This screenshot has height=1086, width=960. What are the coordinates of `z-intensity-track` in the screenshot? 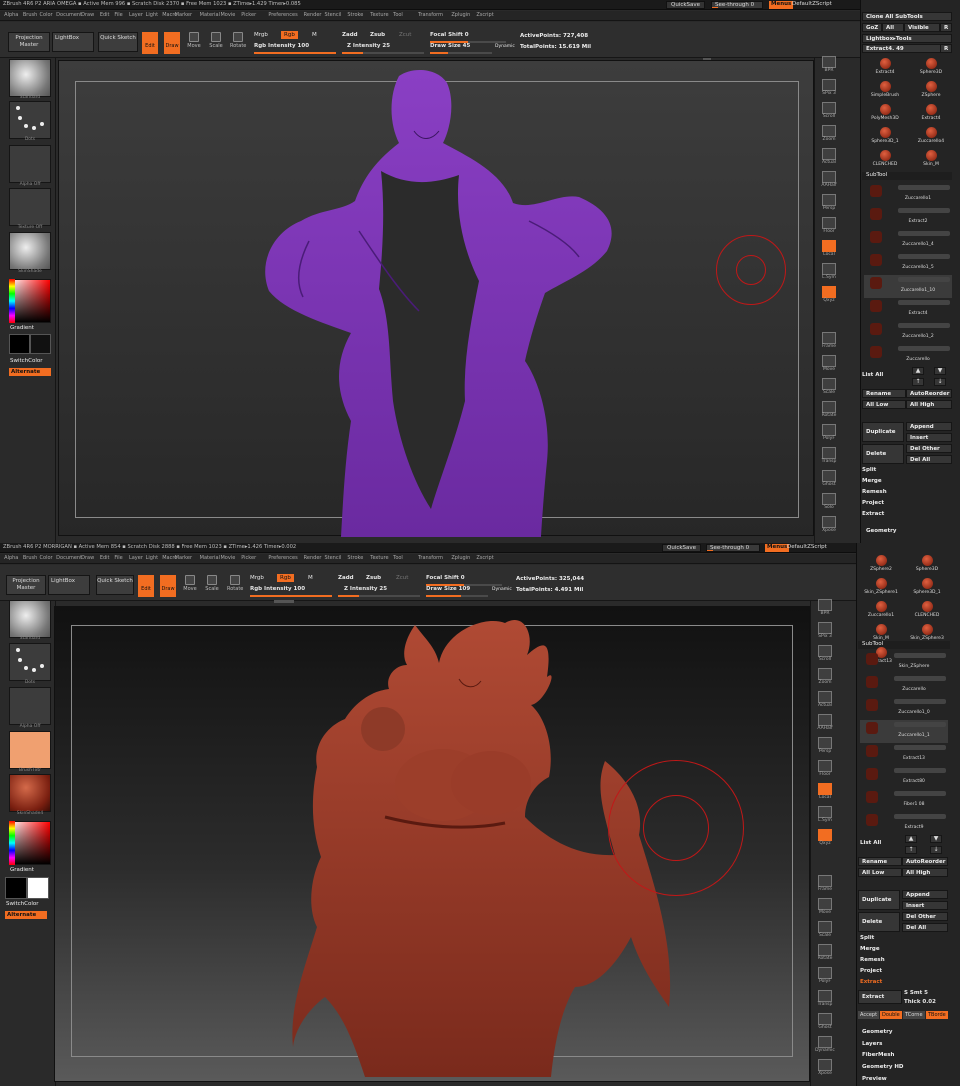 It's located at (379, 596).